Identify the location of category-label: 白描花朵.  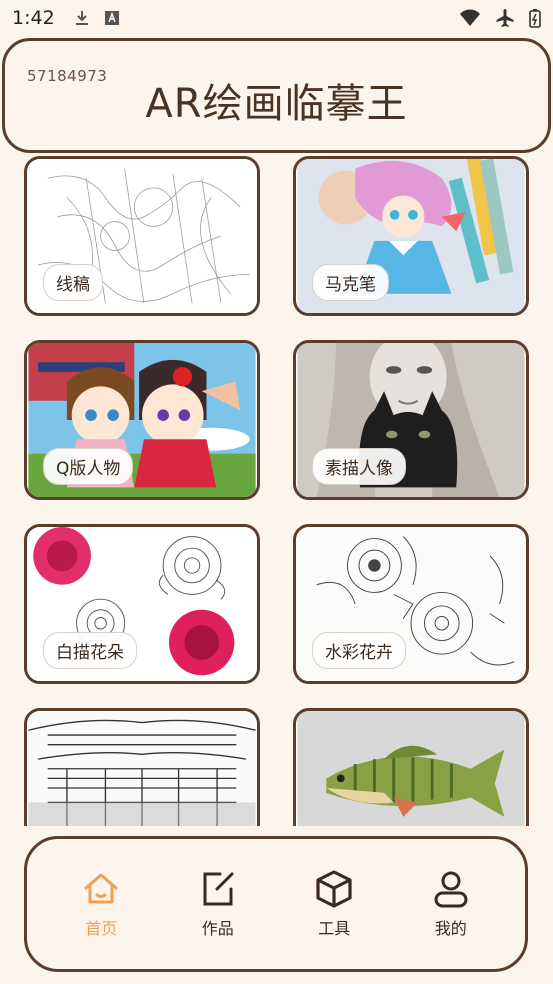
(90, 650).